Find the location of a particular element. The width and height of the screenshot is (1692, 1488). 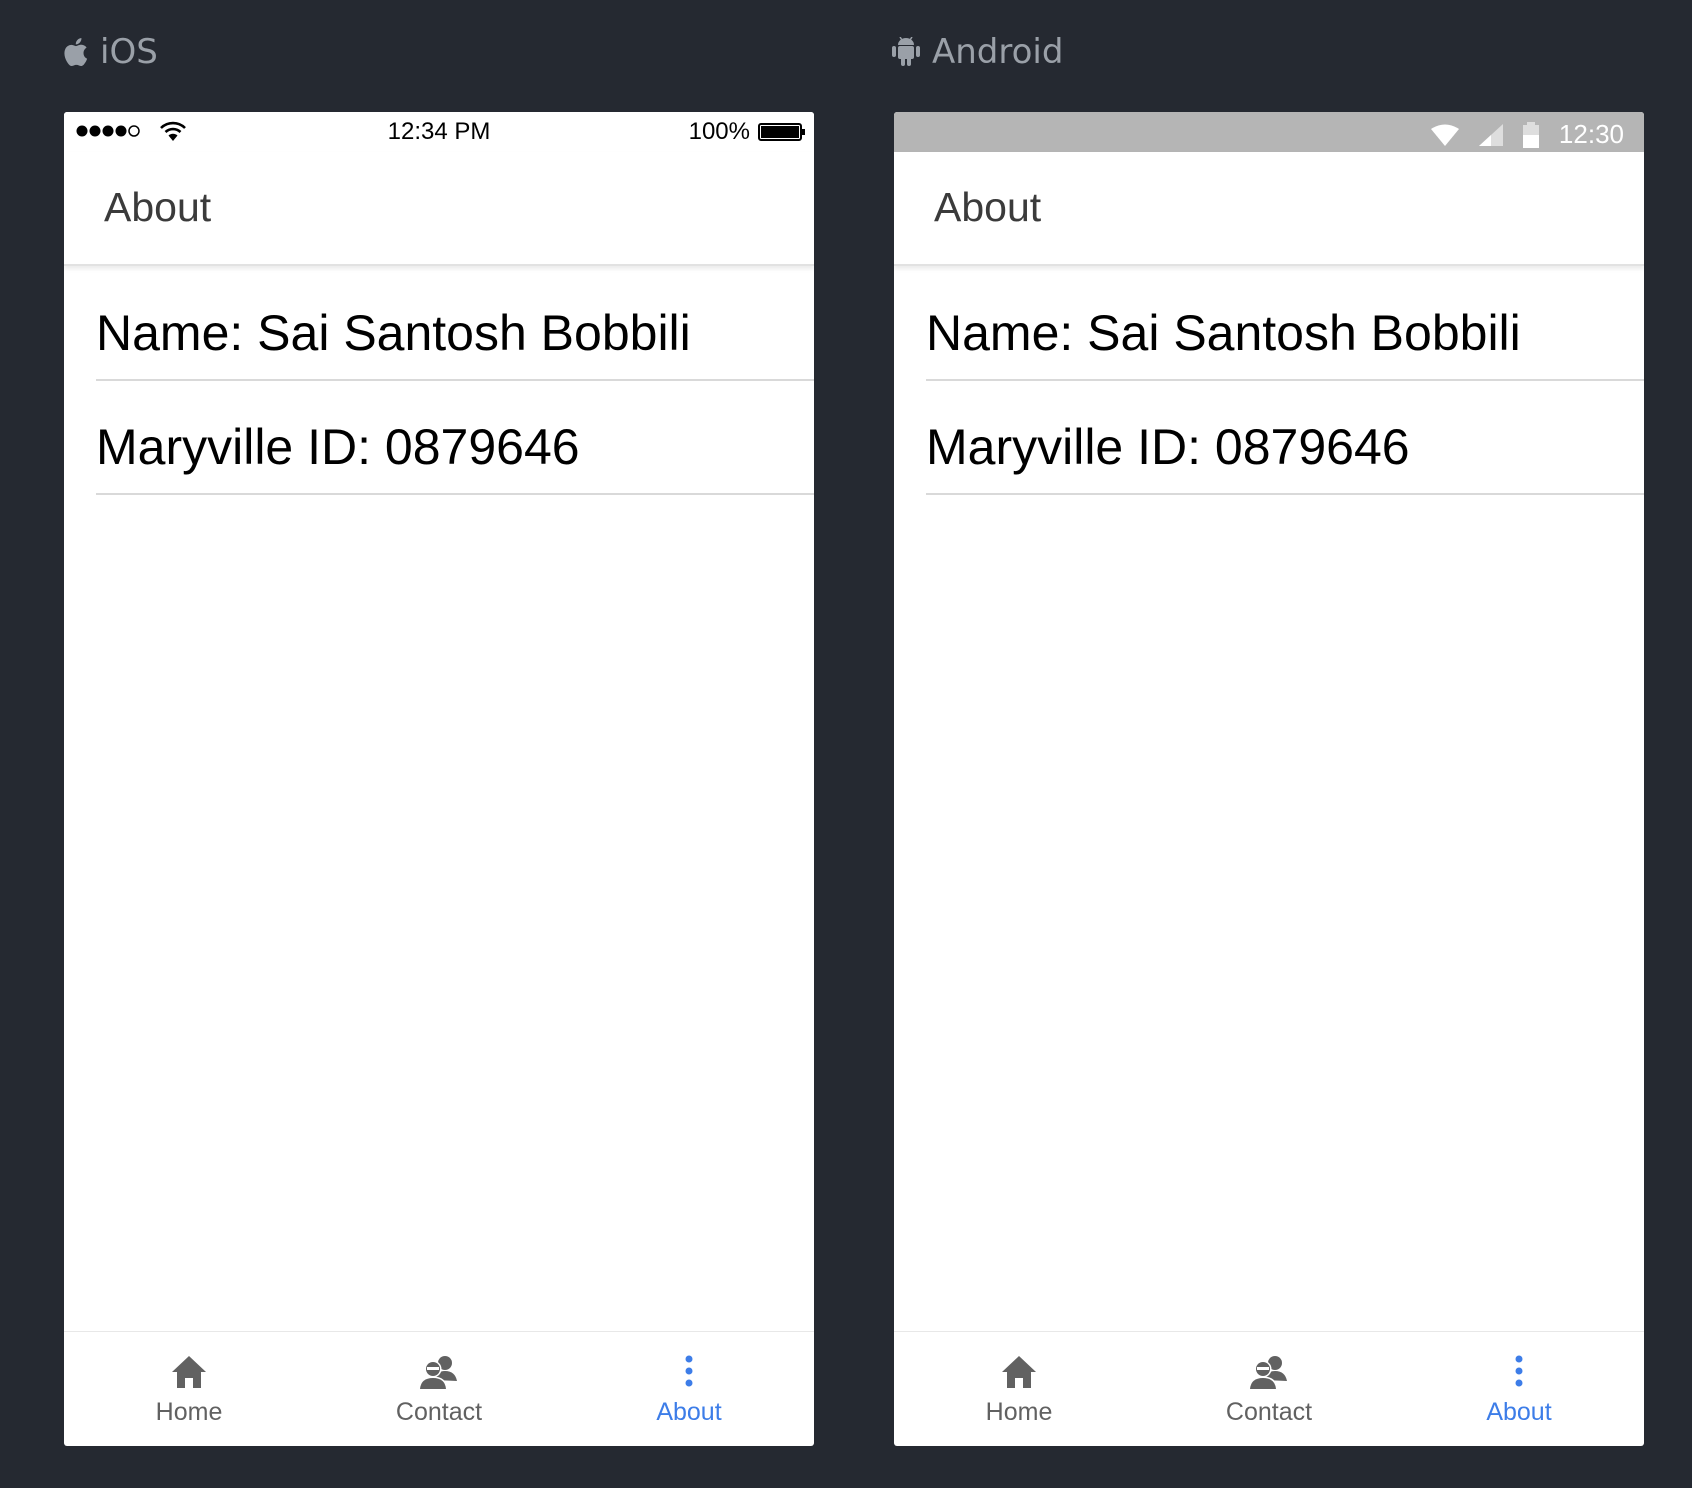

battery-level is located at coordinates (780, 132).